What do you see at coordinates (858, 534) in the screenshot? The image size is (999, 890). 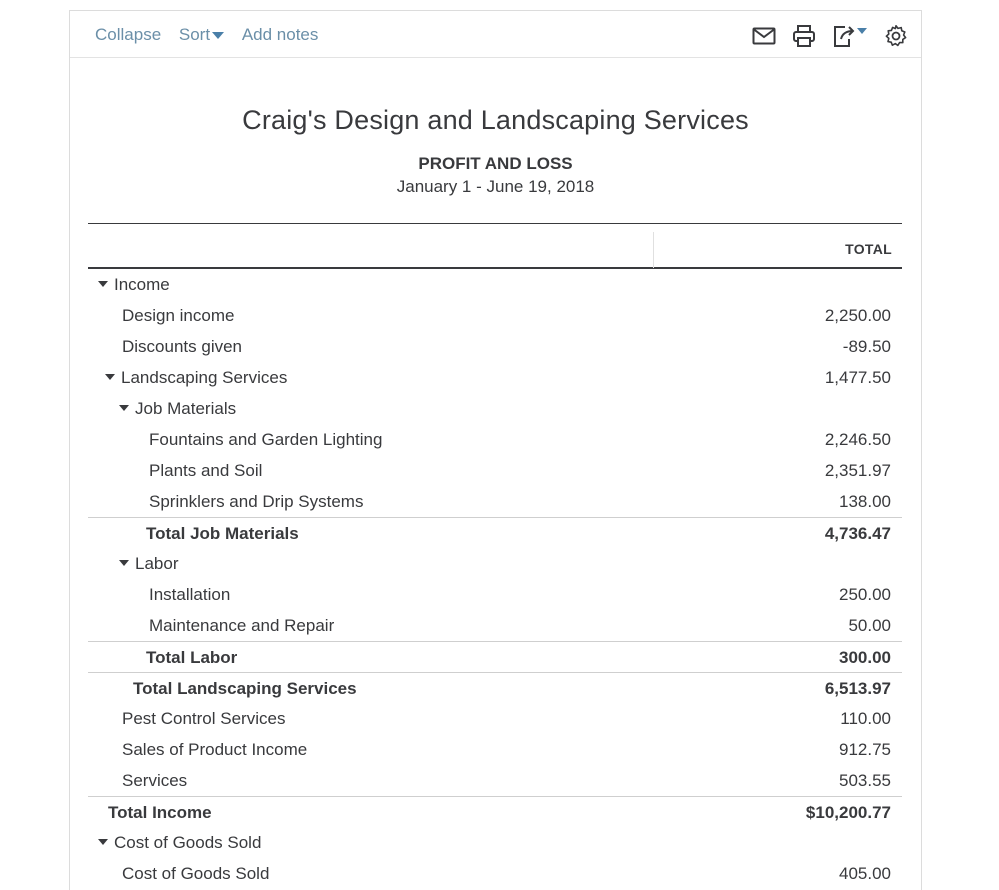 I see `row-value: 4,736.47` at bounding box center [858, 534].